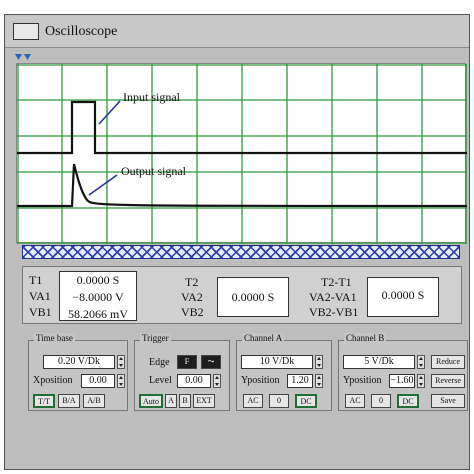 This screenshot has width=474, height=474. Describe the element at coordinates (192, 297) in the screenshot. I see `va2-label: VA2` at that location.